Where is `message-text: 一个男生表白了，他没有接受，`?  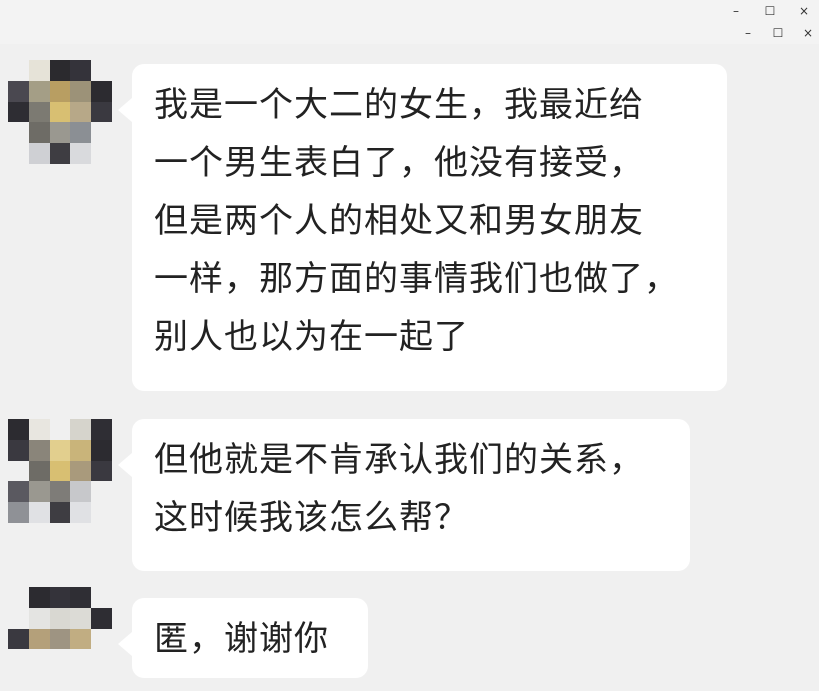 message-text: 一个男生表白了，他没有接受， is located at coordinates (399, 163).